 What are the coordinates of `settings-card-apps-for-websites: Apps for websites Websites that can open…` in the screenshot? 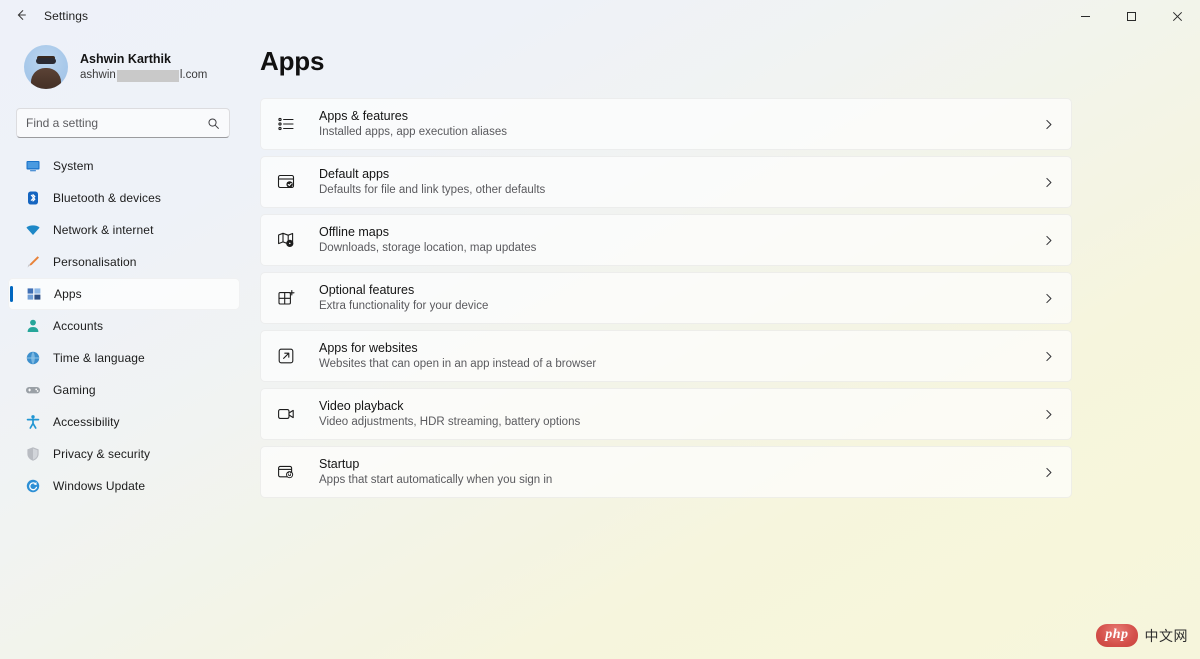 It's located at (666, 356).